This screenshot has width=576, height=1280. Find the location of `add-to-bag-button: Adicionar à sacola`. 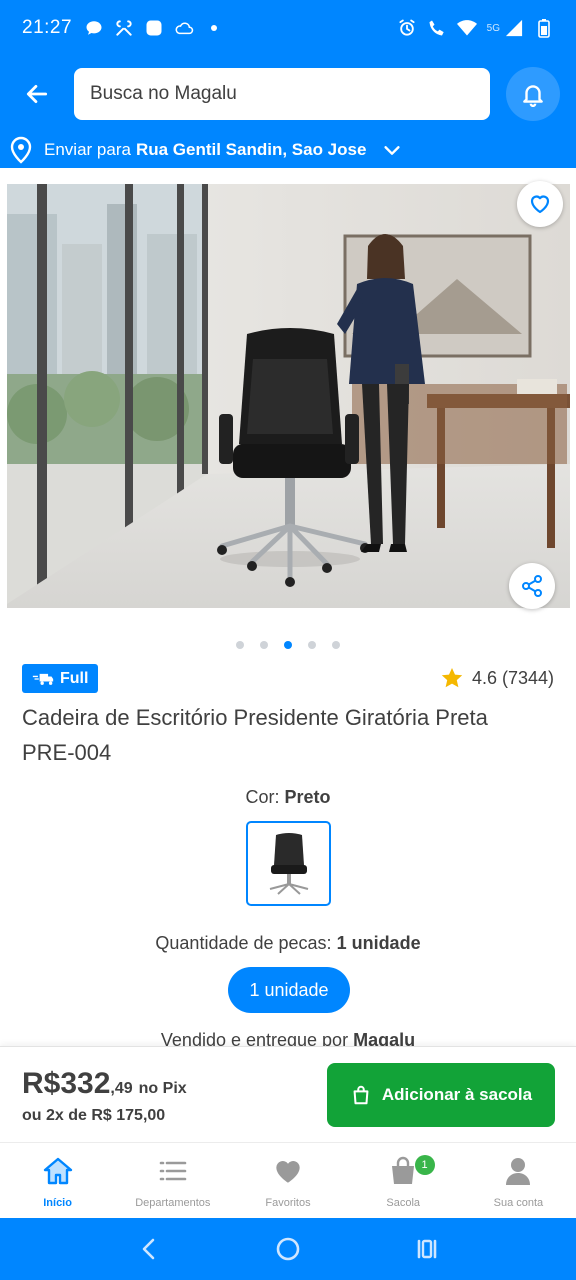

add-to-bag-button: Adicionar à sacola is located at coordinates (441, 1095).